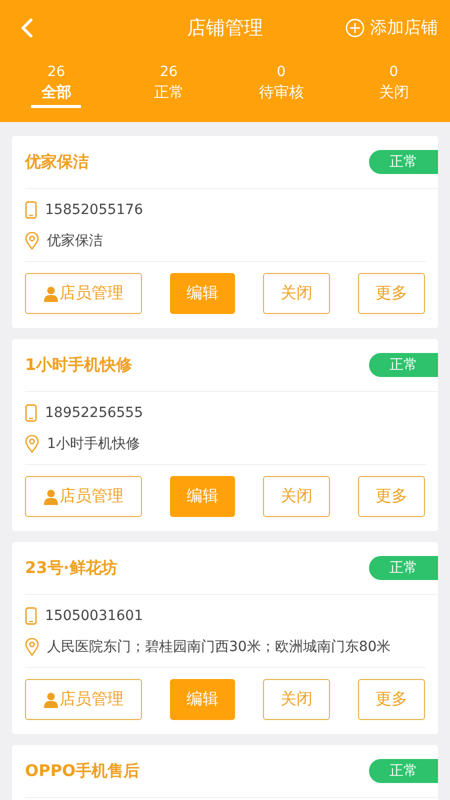 Image resolution: width=450 pixels, height=800 pixels. I want to click on shop-address: 1小时手机快修, so click(93, 443).